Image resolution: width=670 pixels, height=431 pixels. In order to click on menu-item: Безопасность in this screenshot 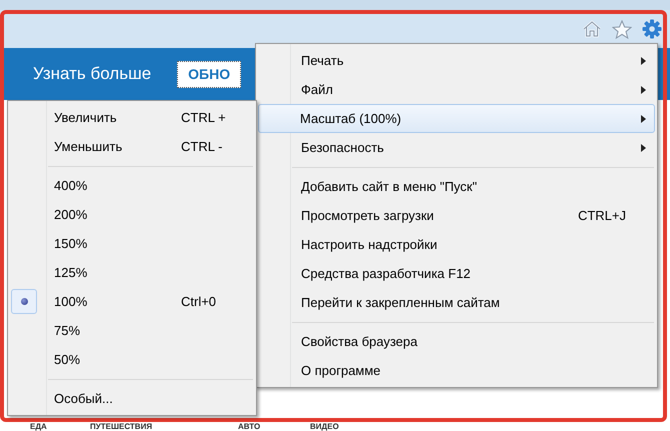, I will do `click(456, 147)`.